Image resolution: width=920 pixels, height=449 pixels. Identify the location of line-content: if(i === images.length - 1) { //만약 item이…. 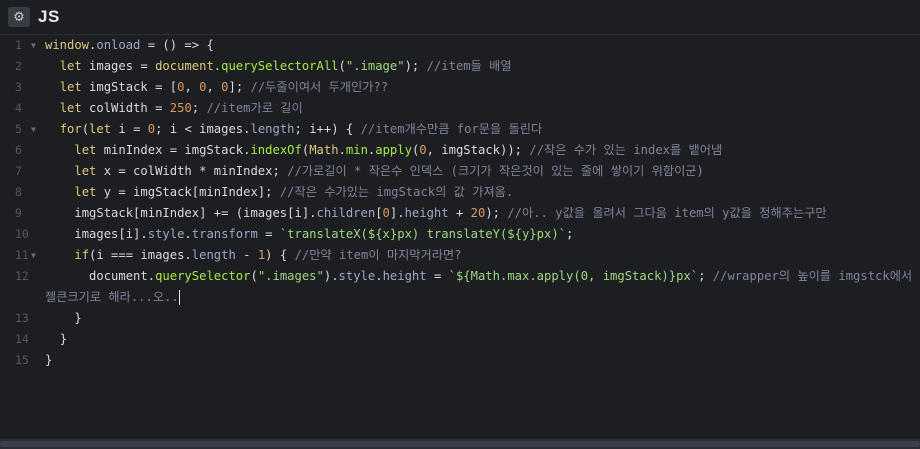
(268, 255).